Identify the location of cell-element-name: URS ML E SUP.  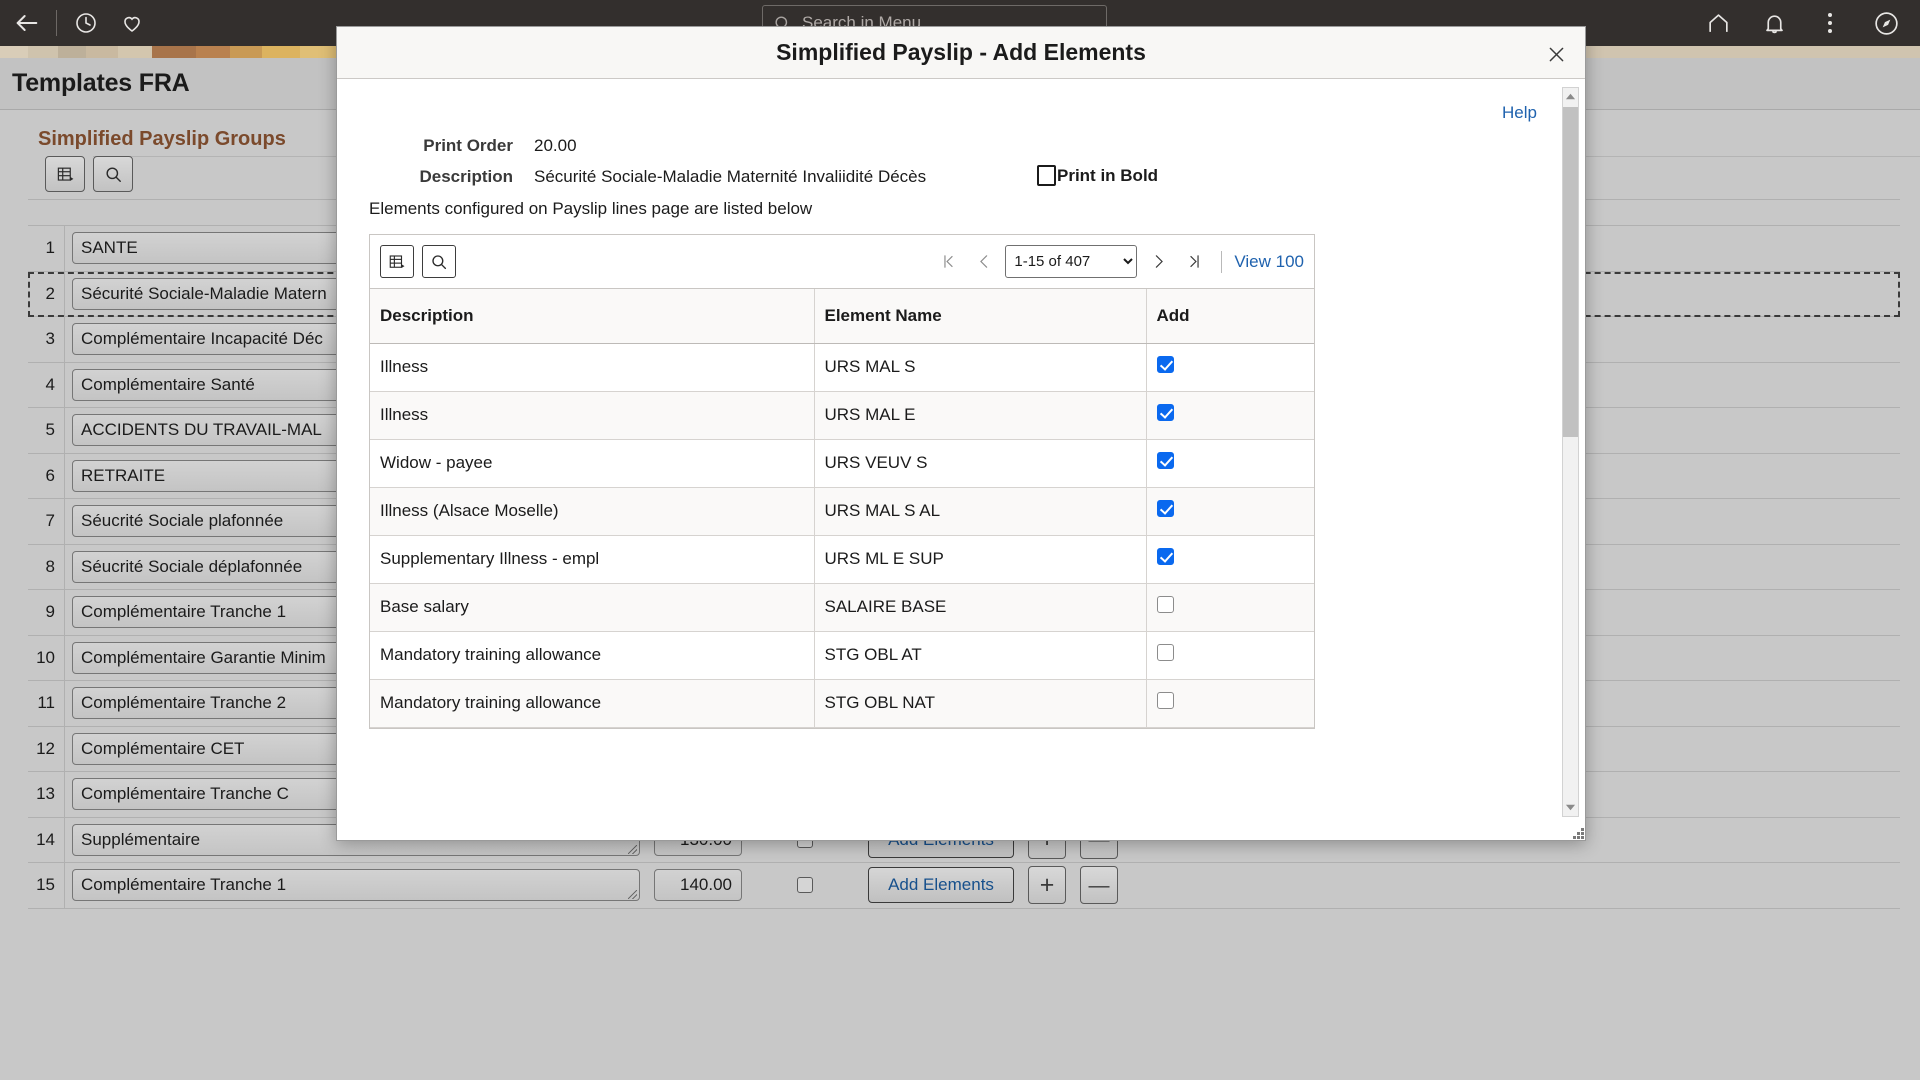
(980, 559).